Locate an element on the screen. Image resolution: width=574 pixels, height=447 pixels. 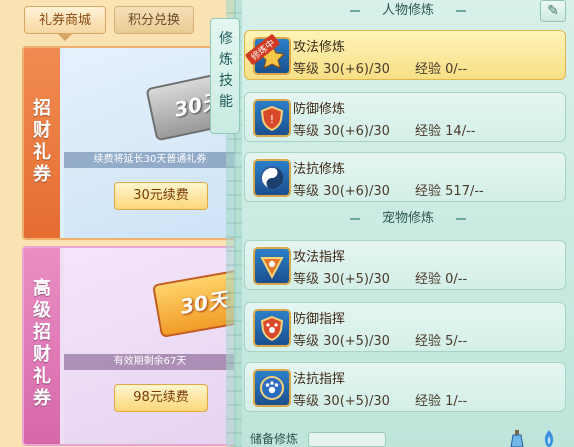
skill-row-pet-defense: 防御指挥 等级 30(+5)/30 经验 5/-- is located at coordinates (405, 327).